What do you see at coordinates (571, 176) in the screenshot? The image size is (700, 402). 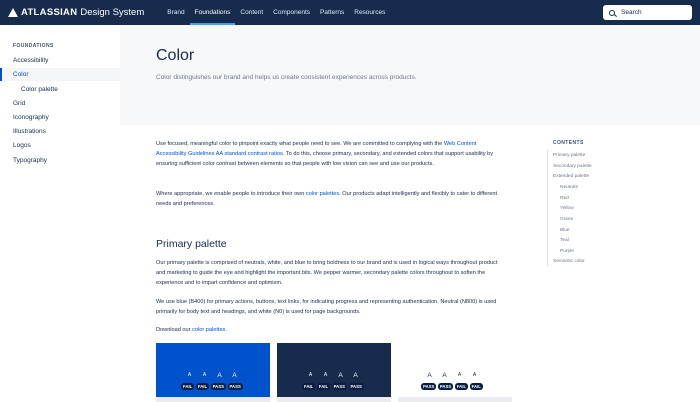 I see `toc-item-extended-palette: Extended palette` at bounding box center [571, 176].